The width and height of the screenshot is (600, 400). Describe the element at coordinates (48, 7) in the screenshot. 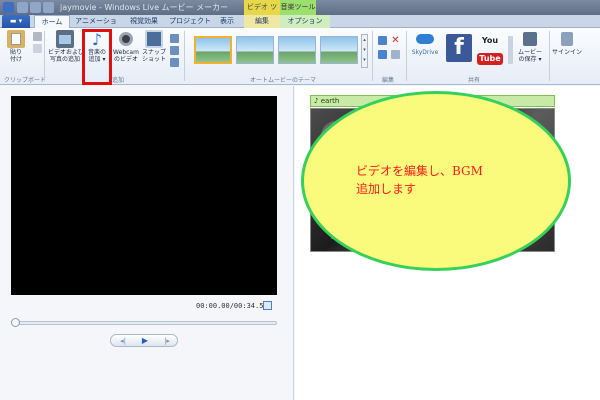

I see `redo-icon` at that location.